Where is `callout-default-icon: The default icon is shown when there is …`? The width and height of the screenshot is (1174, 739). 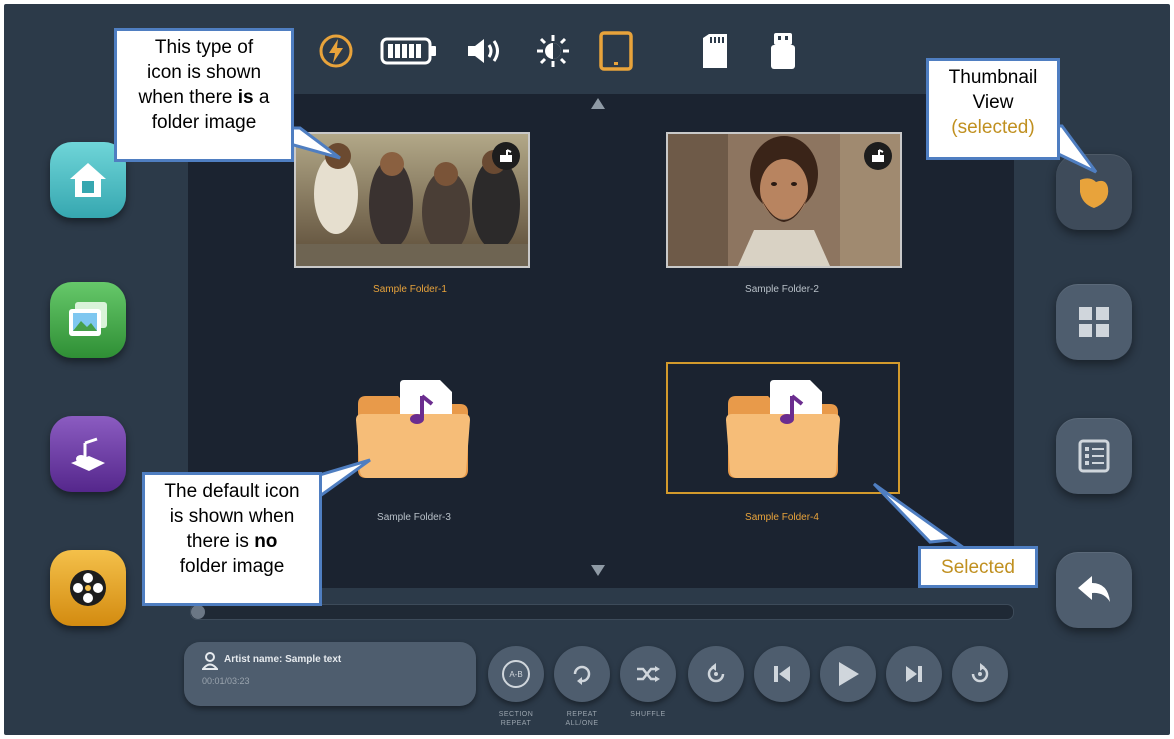
callout-default-icon: The default icon is shown when there is … is located at coordinates (232, 539).